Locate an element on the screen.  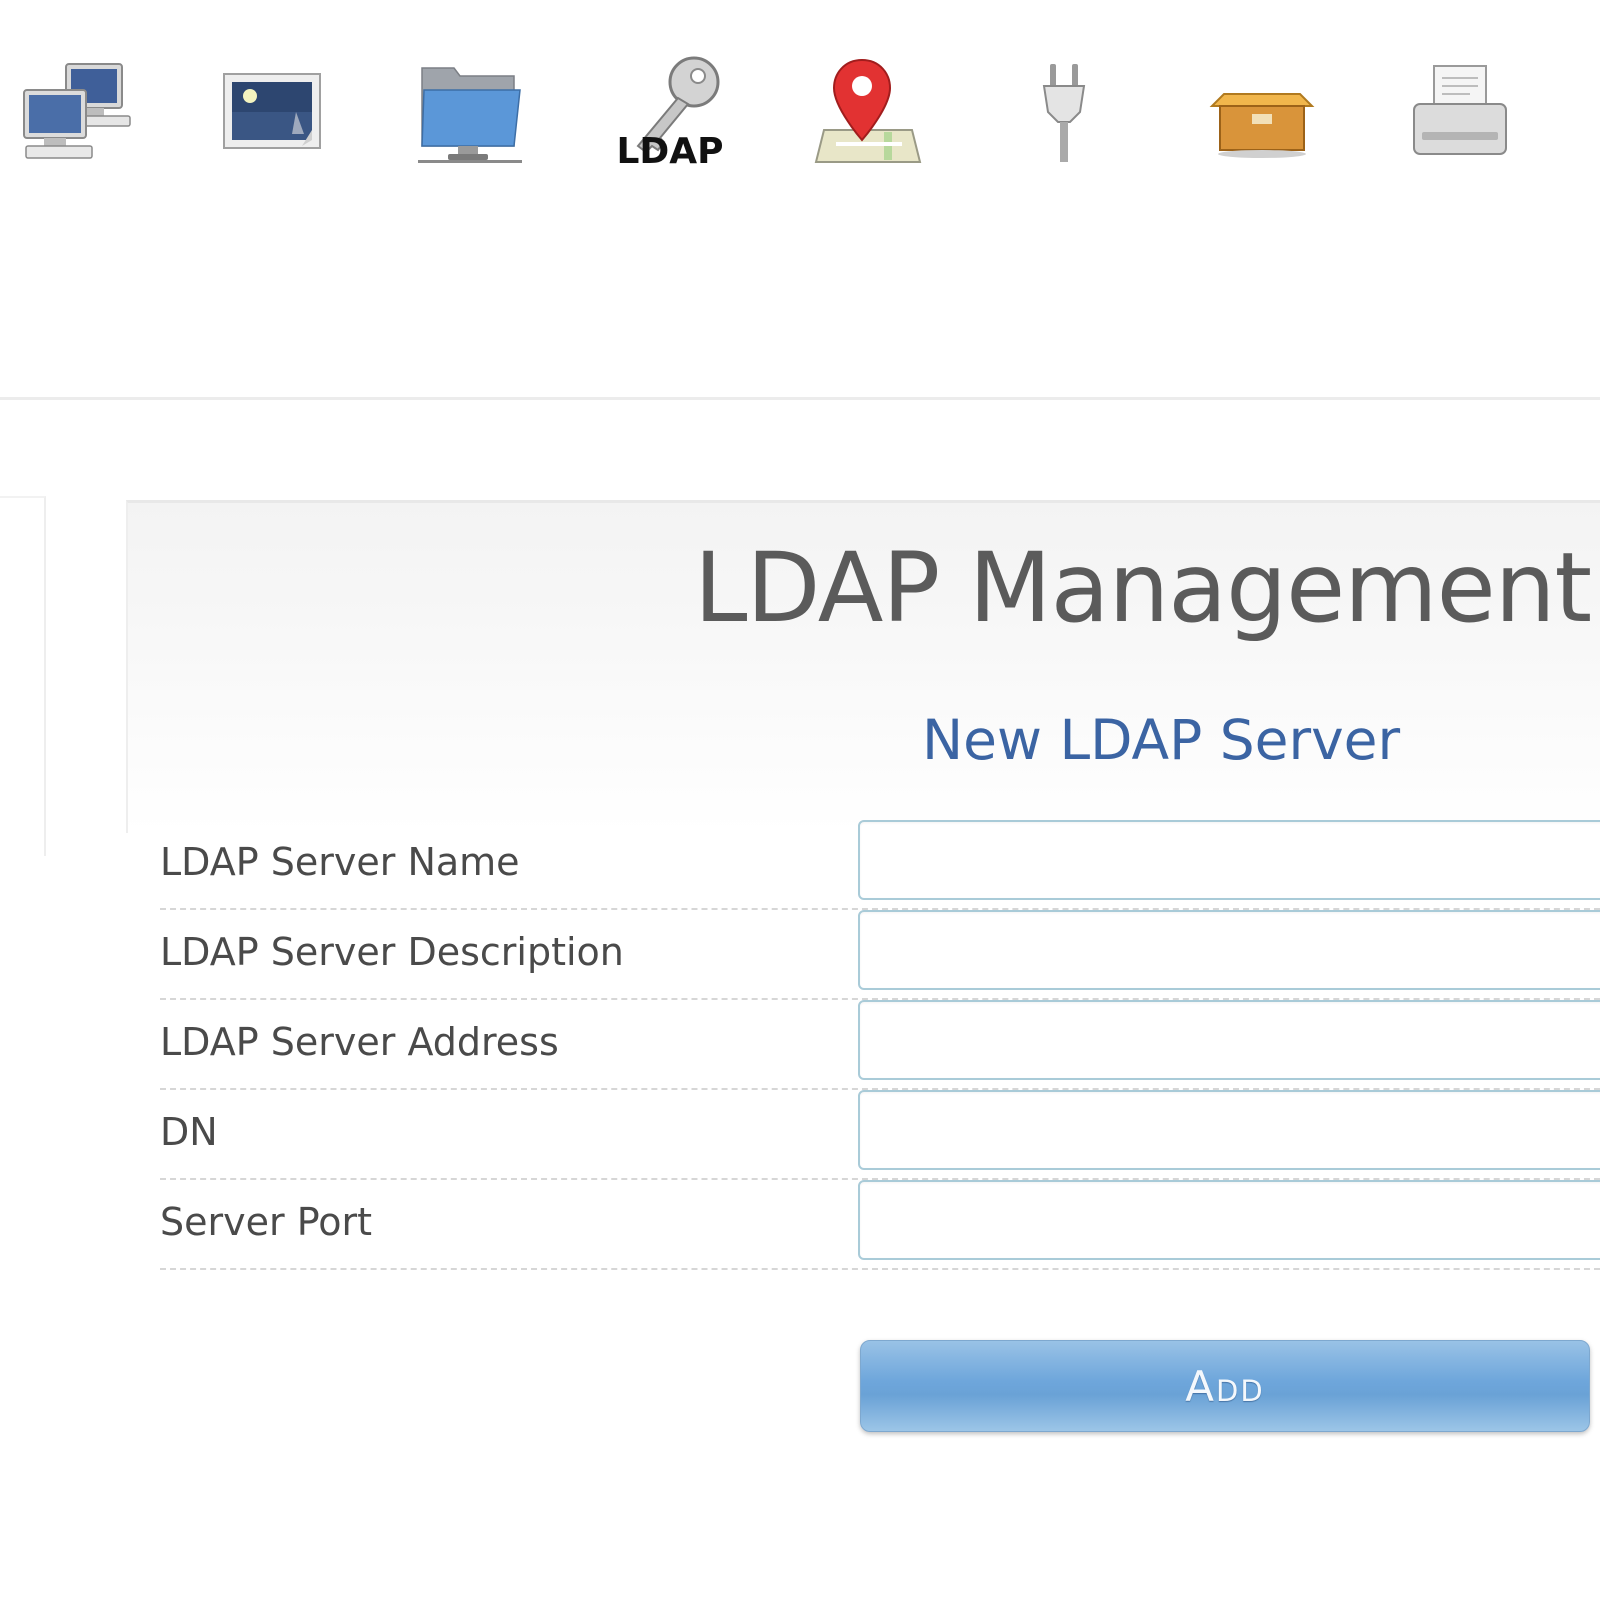
network-computers-icon is located at coordinates (77, 111).